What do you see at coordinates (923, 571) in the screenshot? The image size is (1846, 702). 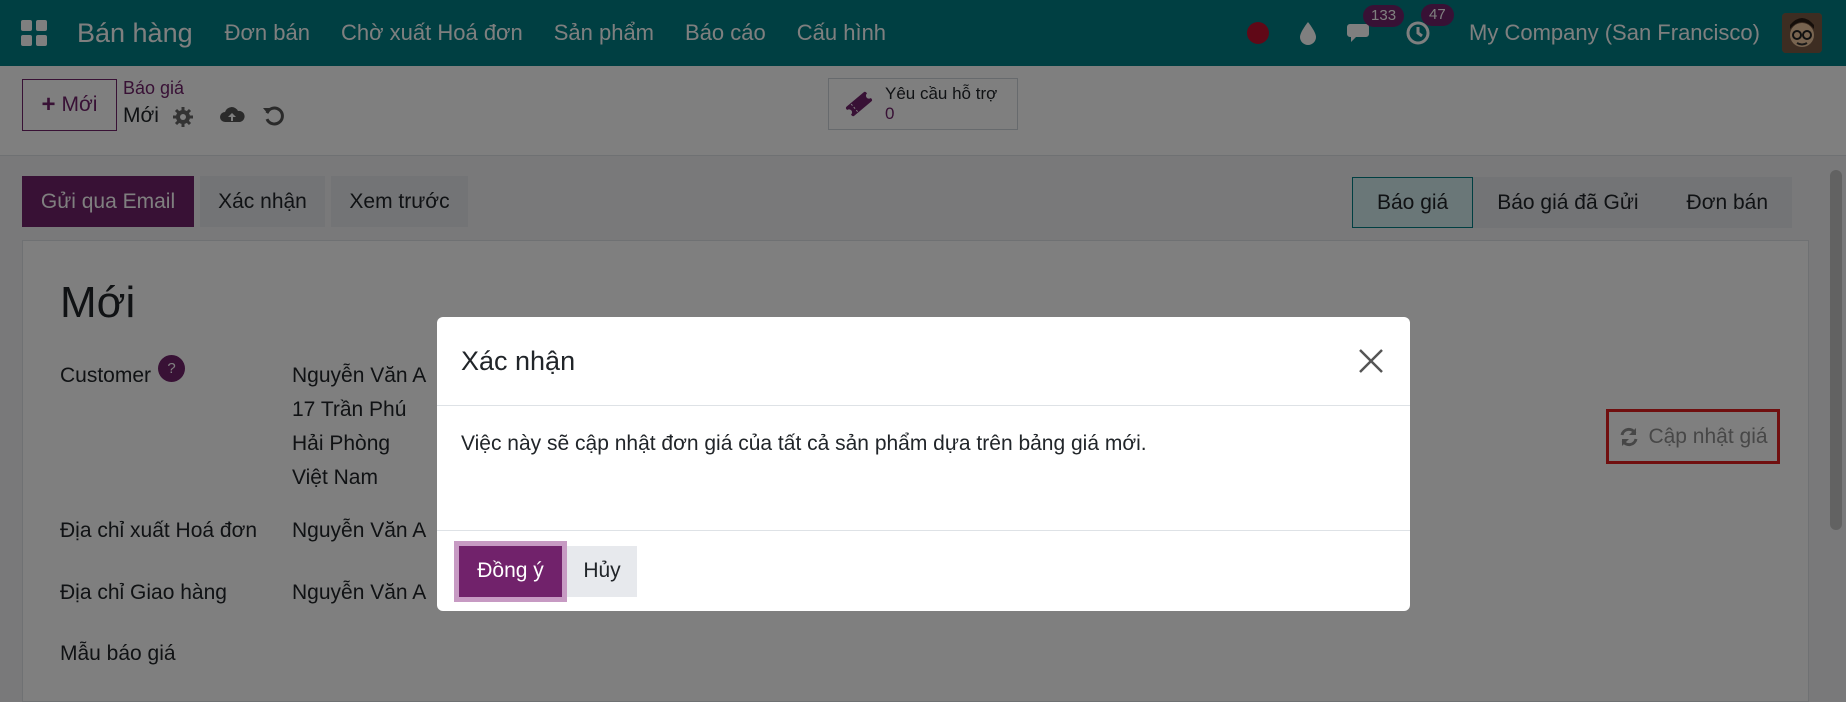 I see `dialog-footer: Đồng ý Hủy` at bounding box center [923, 571].